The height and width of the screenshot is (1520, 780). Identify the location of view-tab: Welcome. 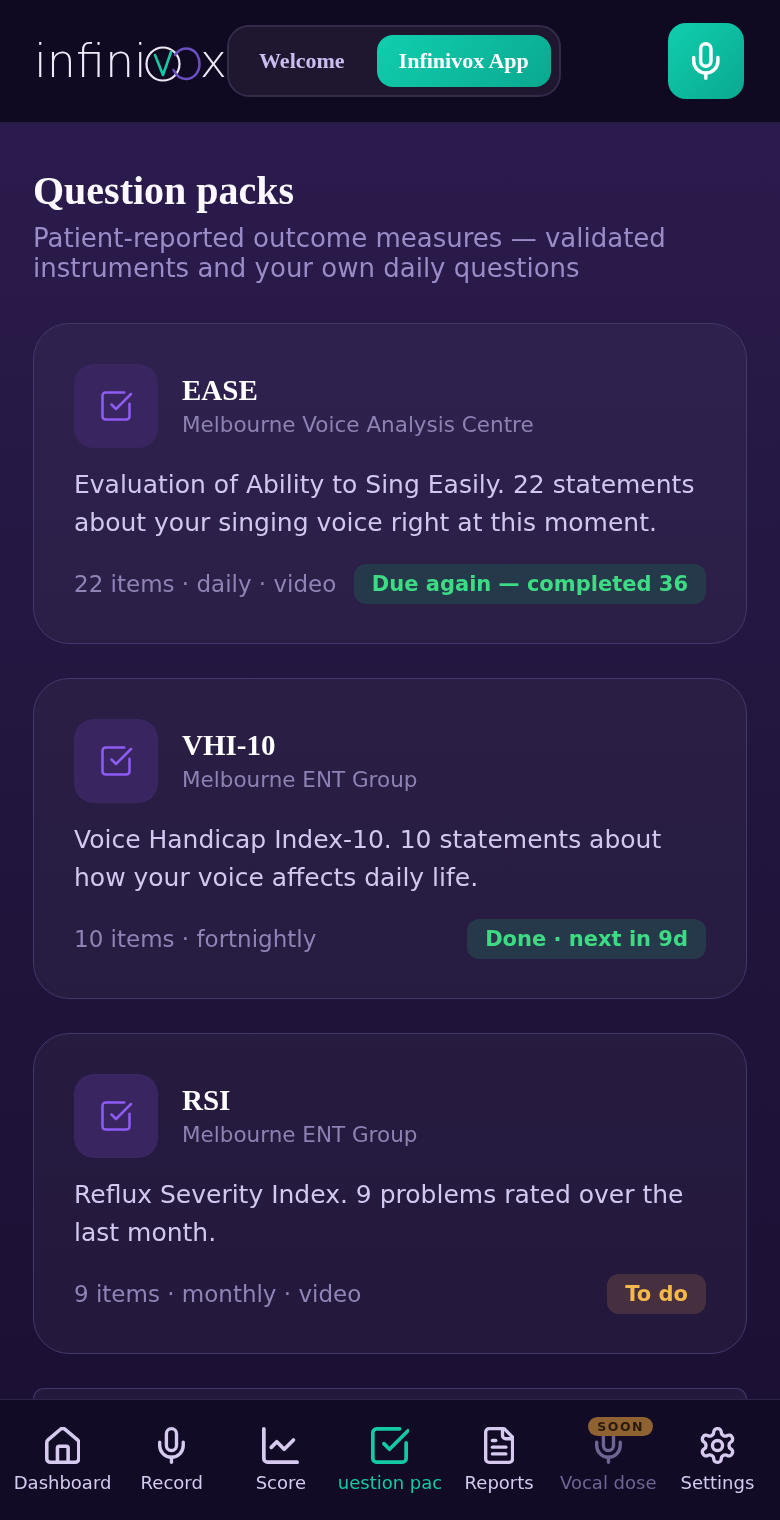
(302, 61).